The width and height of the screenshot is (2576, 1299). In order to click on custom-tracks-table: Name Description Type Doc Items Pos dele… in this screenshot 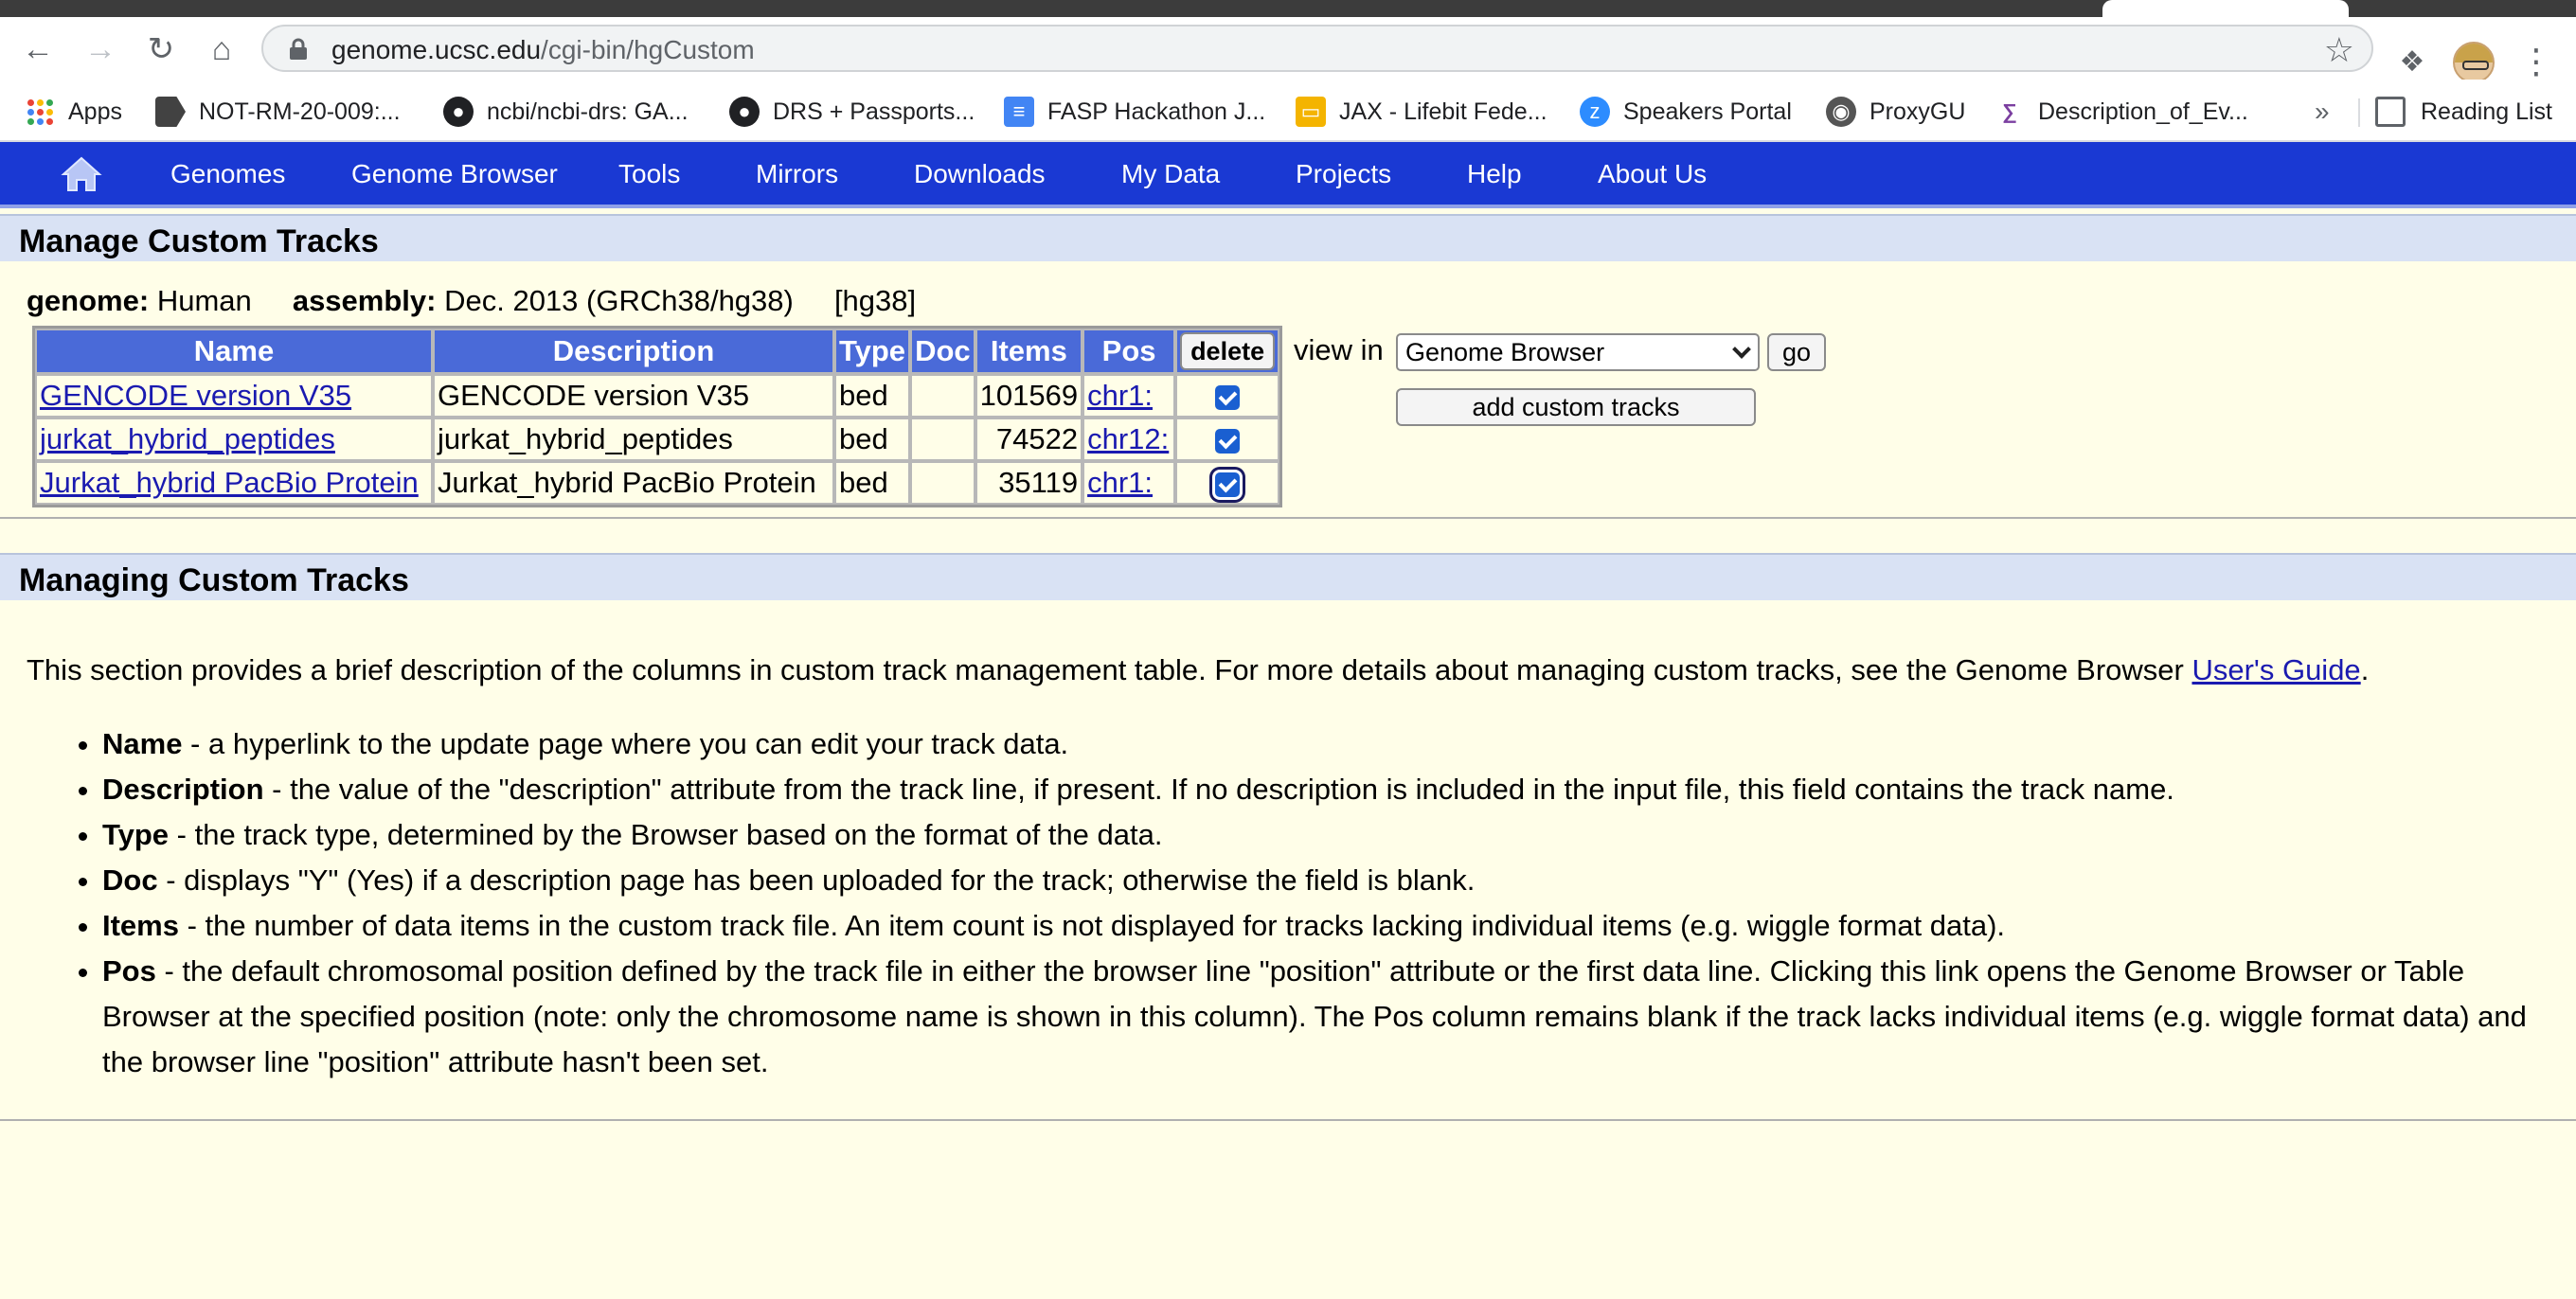, I will do `click(657, 416)`.